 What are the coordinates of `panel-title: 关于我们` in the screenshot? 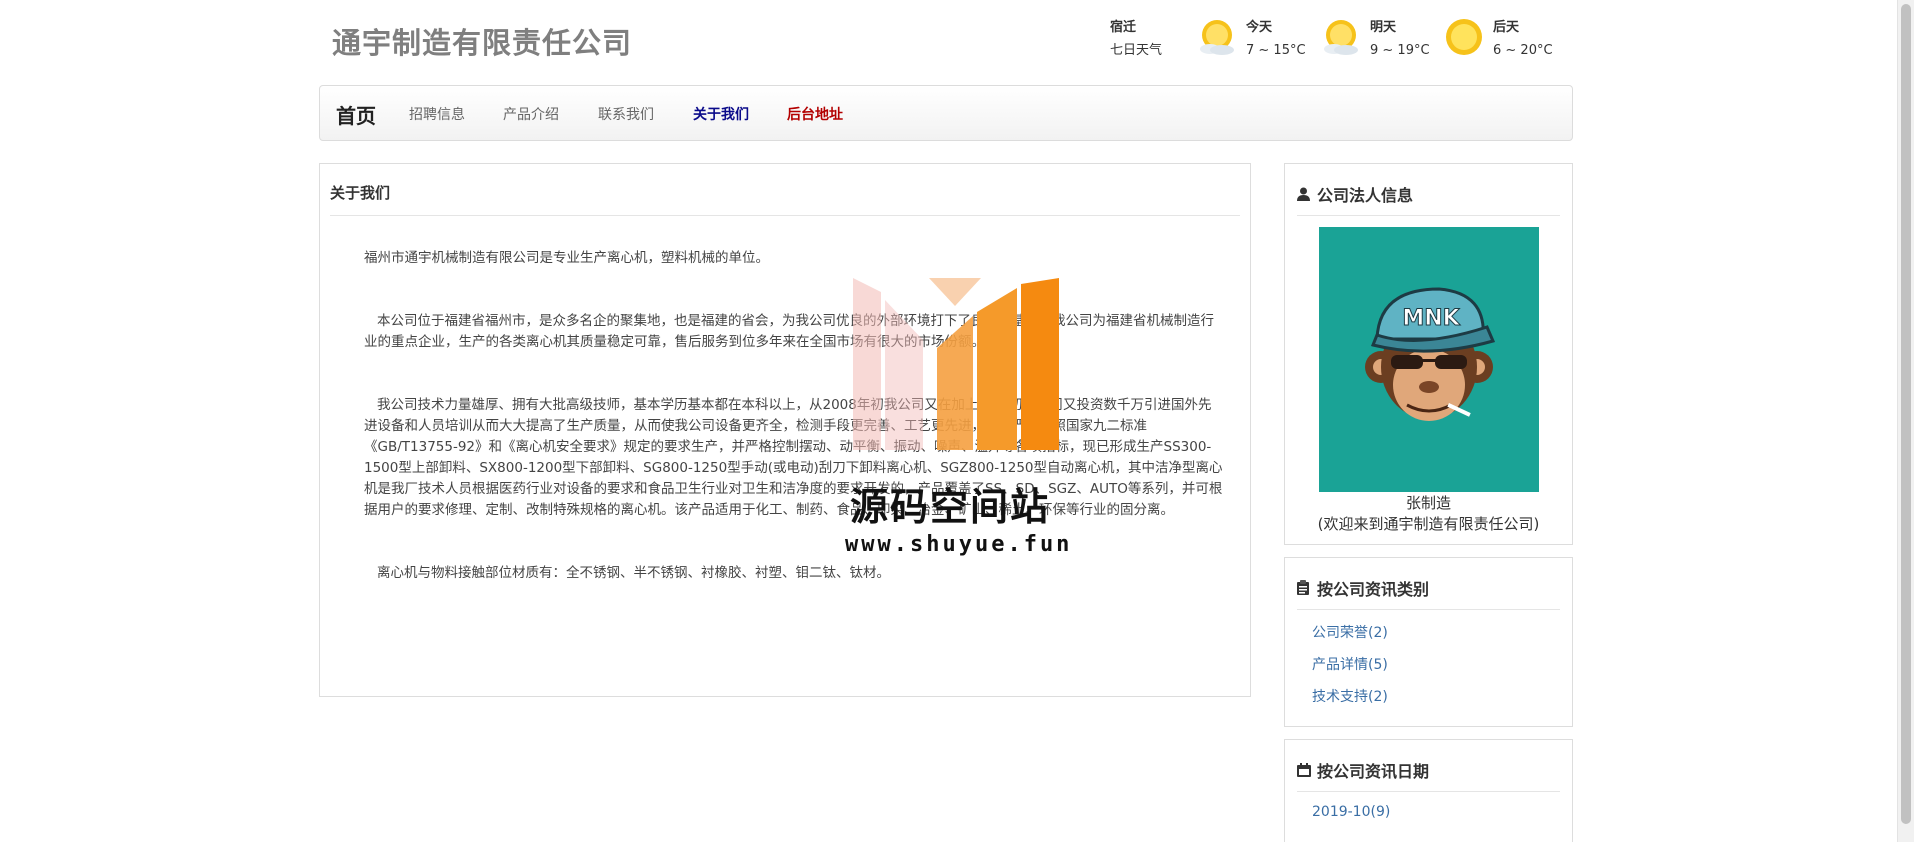 It's located at (360, 193).